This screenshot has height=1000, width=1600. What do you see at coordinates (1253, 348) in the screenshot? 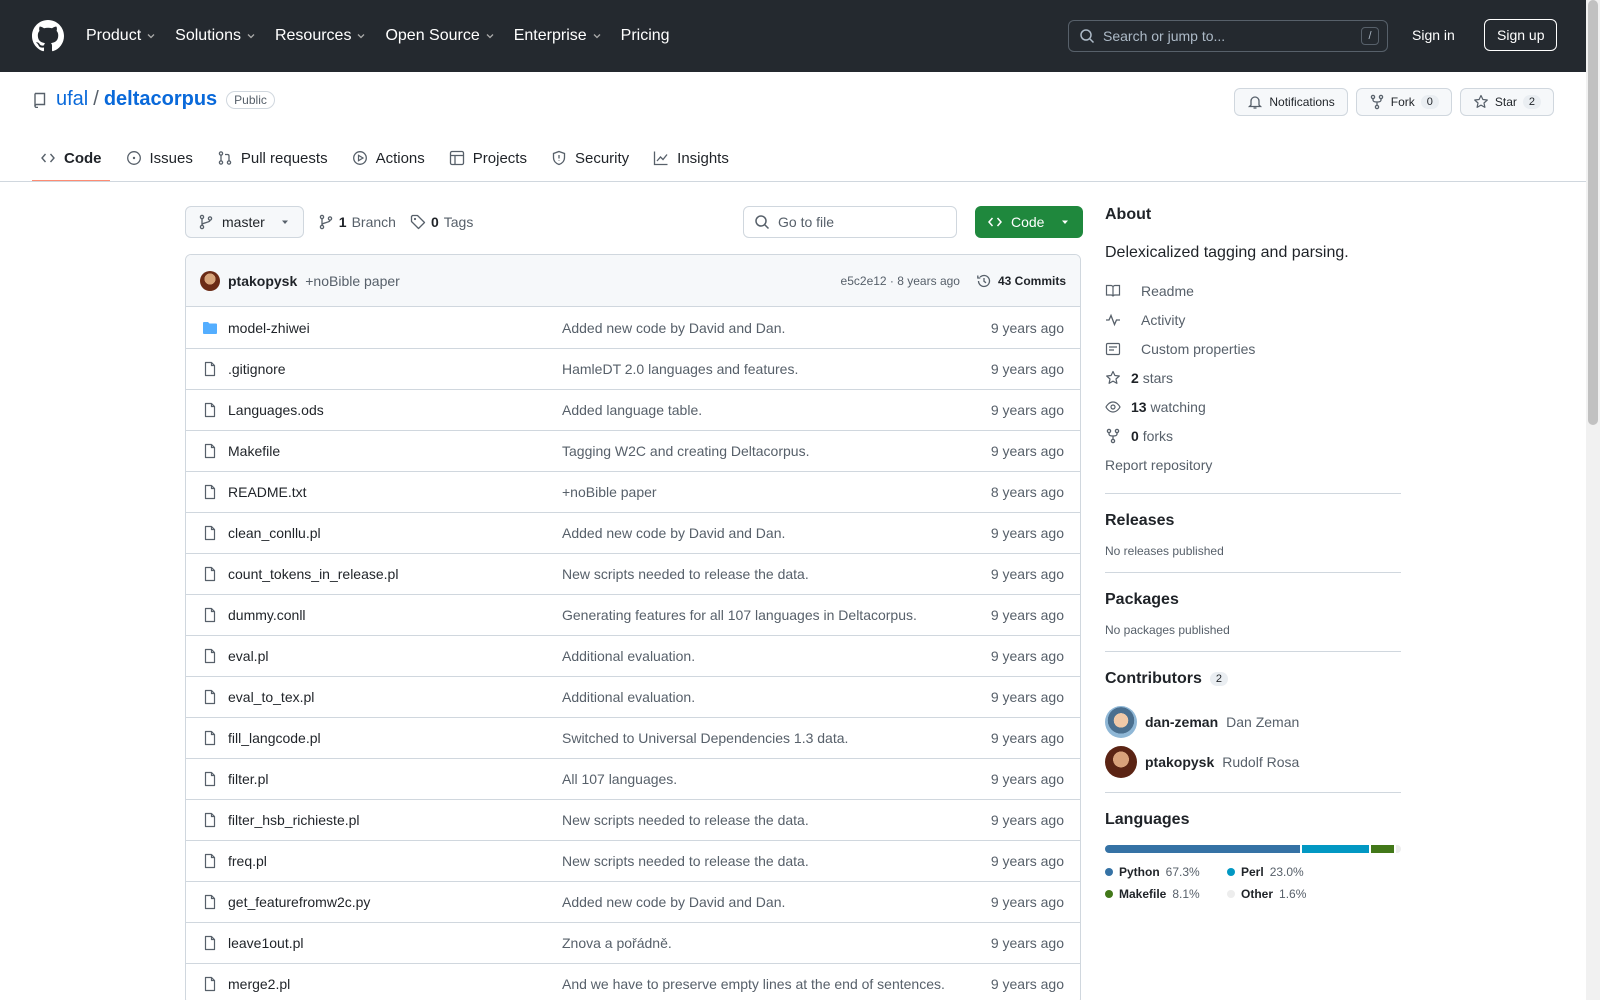
I see `custom-properties-link: Custom properties` at bounding box center [1253, 348].